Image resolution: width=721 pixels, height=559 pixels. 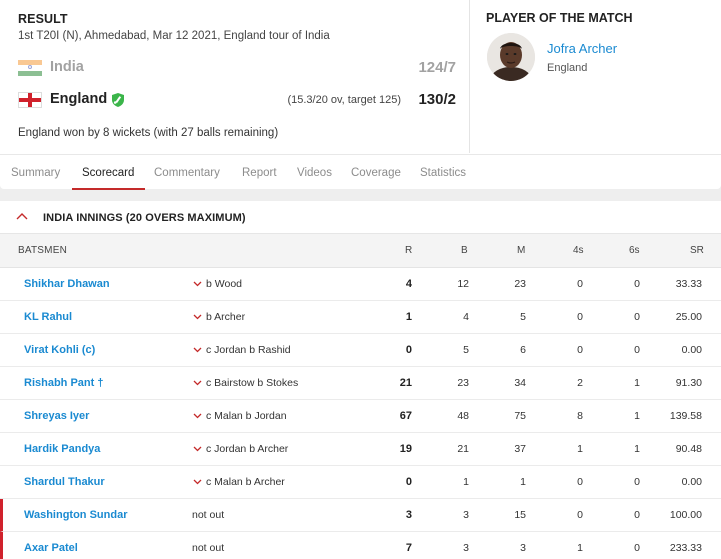 What do you see at coordinates (637, 416) in the screenshot?
I see `sixes-cell: 1` at bounding box center [637, 416].